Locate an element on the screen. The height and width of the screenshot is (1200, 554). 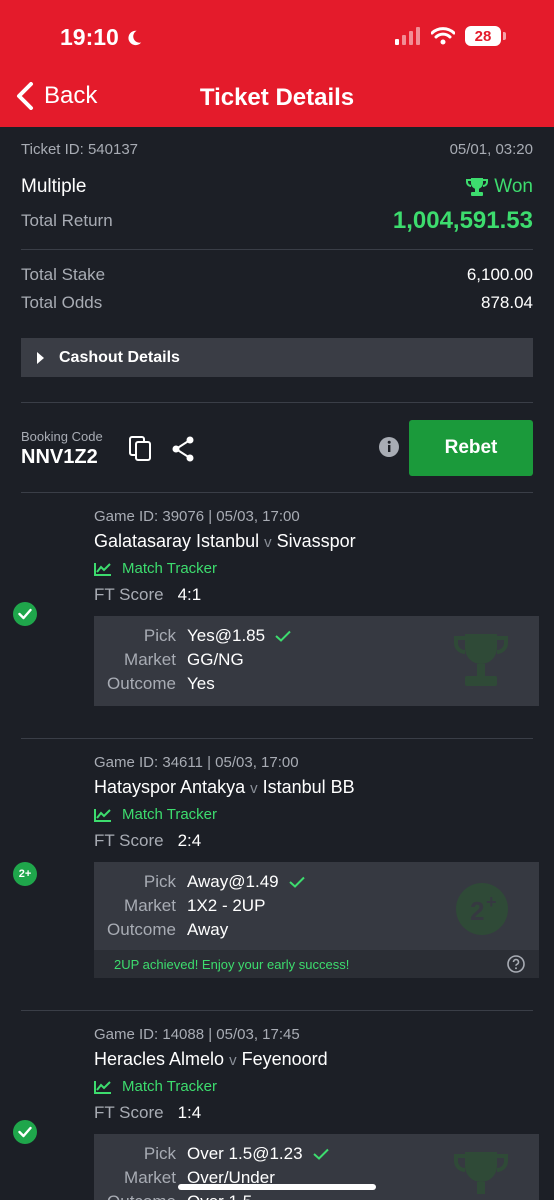
help-icon is located at coordinates (516, 964).